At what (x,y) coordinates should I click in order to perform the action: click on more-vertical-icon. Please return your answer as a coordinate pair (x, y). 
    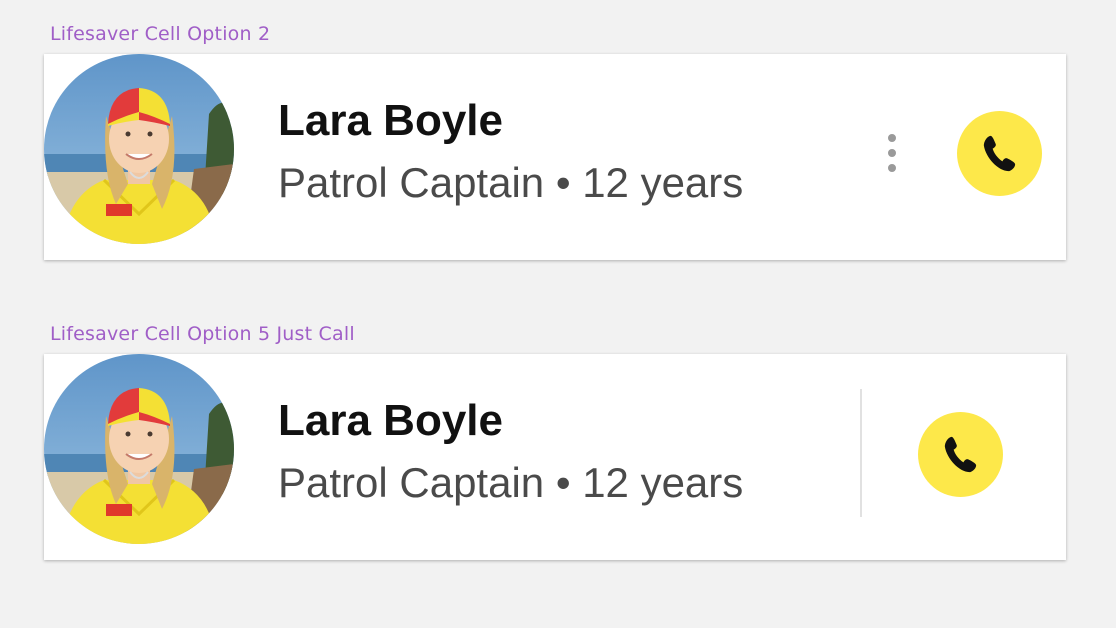
    Looking at the image, I should click on (892, 154).